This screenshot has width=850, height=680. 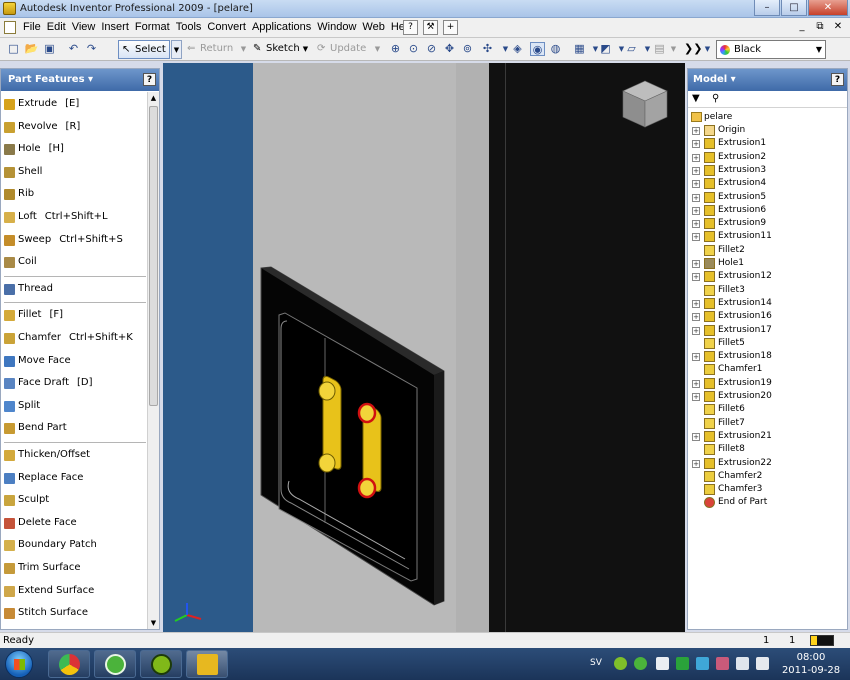 What do you see at coordinates (450, 27) in the screenshot?
I see `add-icon: +` at bounding box center [450, 27].